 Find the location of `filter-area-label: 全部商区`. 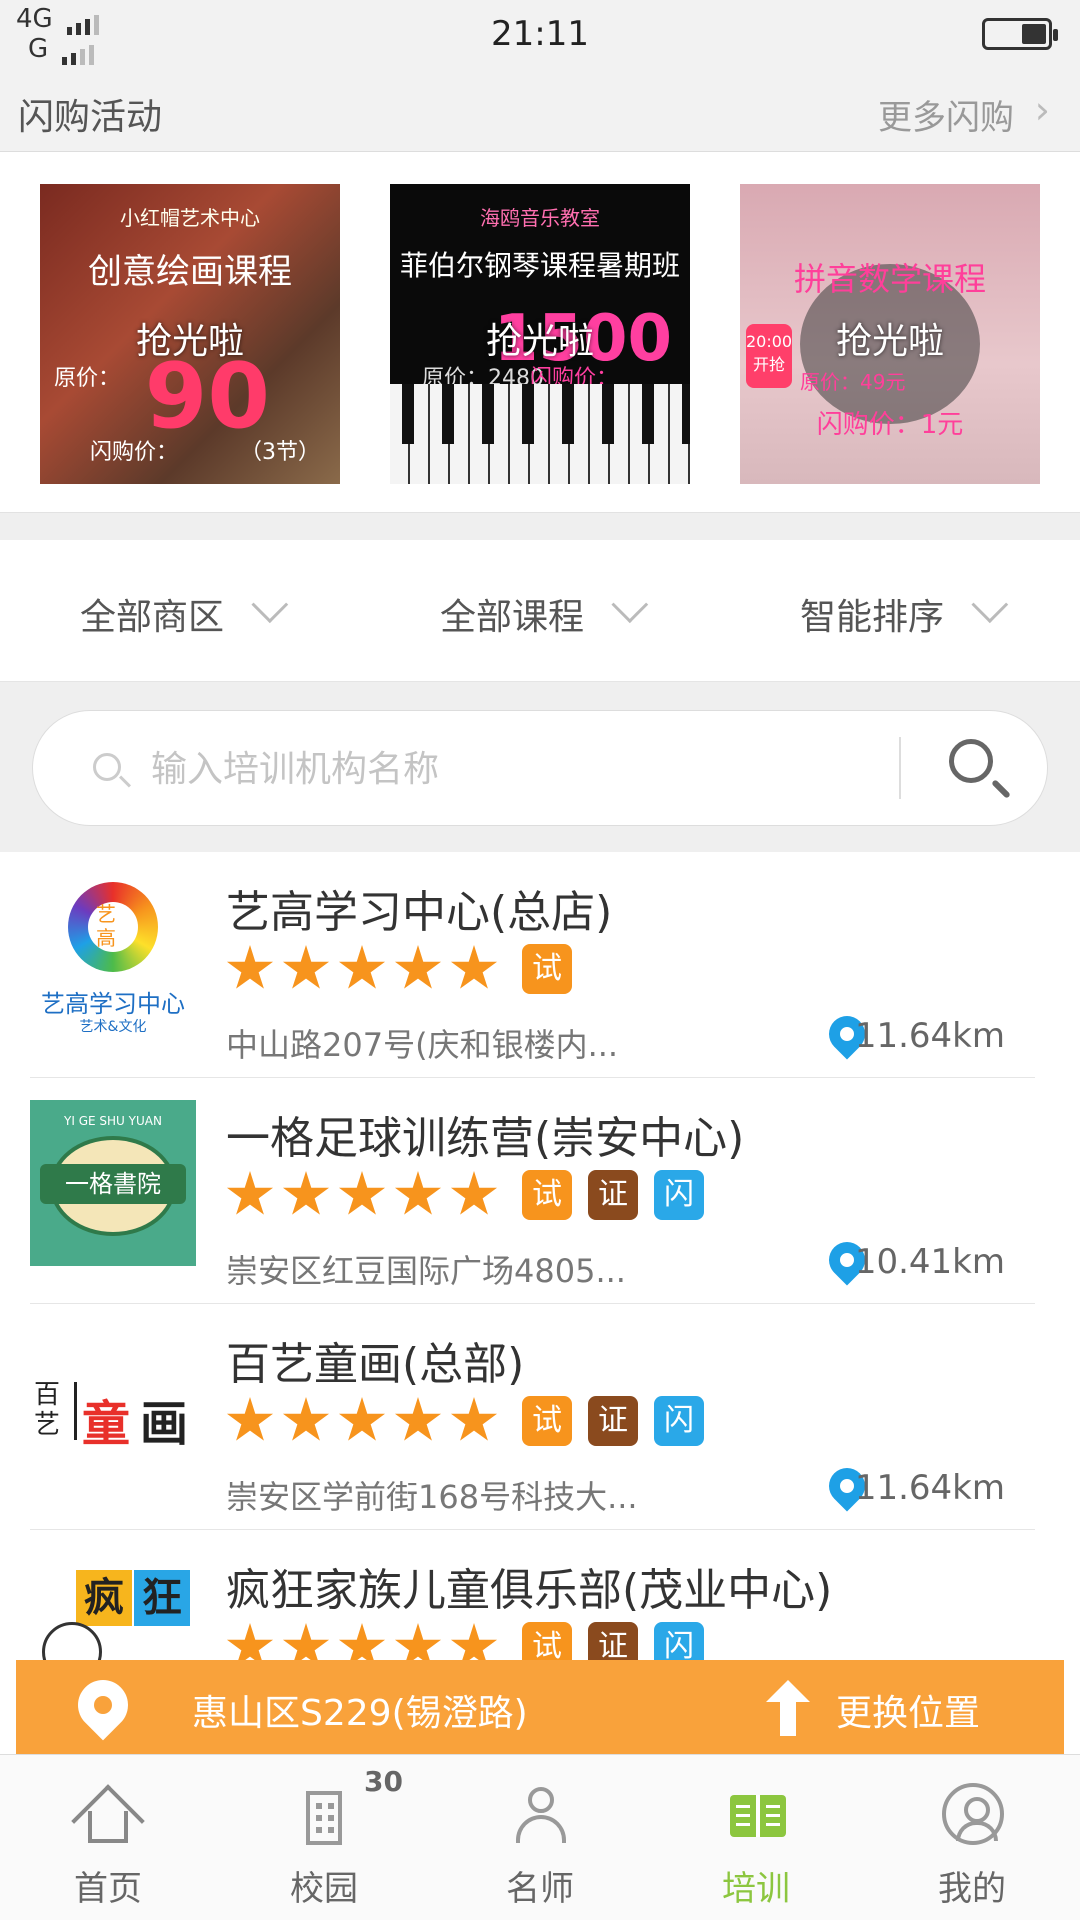

filter-area-label: 全部商区 is located at coordinates (152, 617).